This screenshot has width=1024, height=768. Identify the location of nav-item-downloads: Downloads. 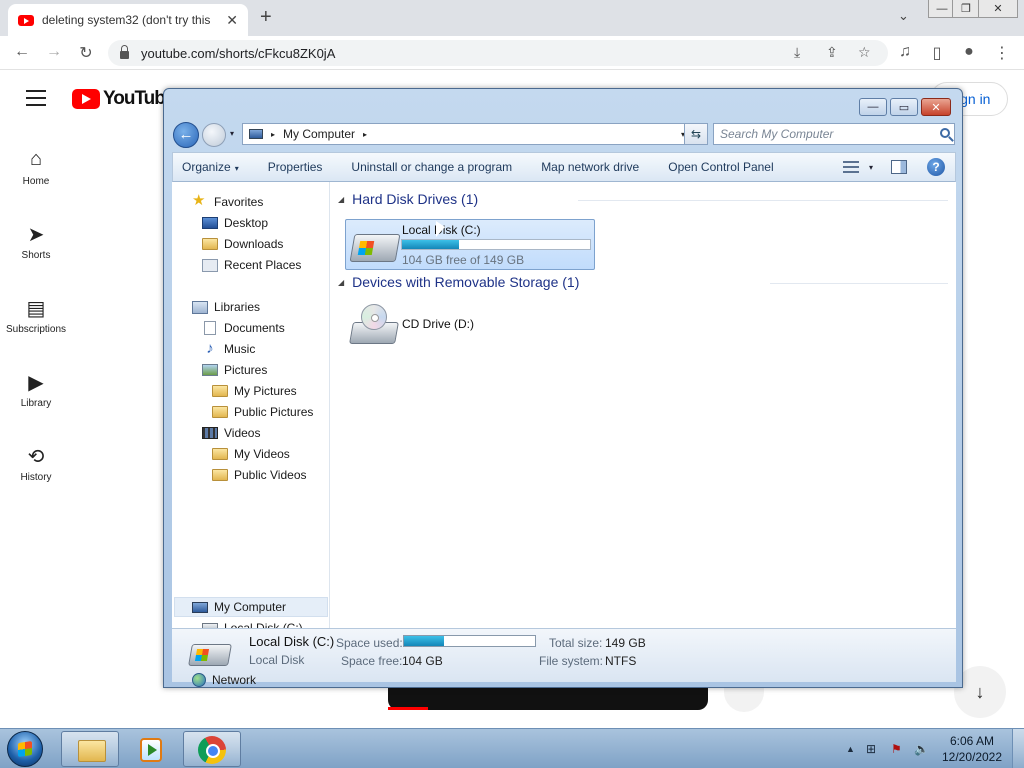
(242, 244).